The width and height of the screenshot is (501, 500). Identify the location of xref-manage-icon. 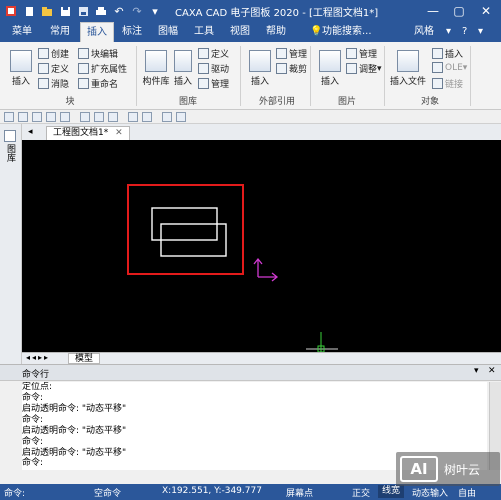
(281, 53).